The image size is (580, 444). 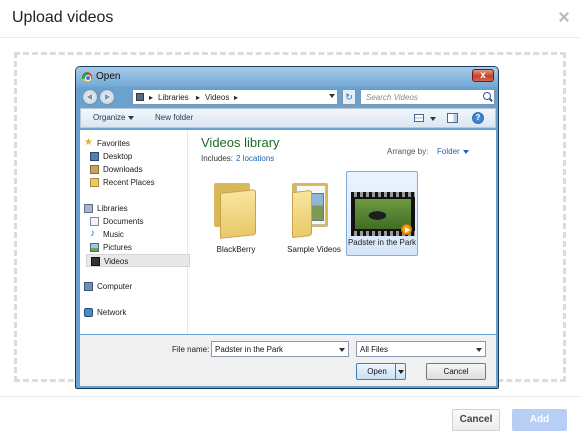 What do you see at coordinates (108, 76) in the screenshot?
I see `file-dialog-title: Open` at bounding box center [108, 76].